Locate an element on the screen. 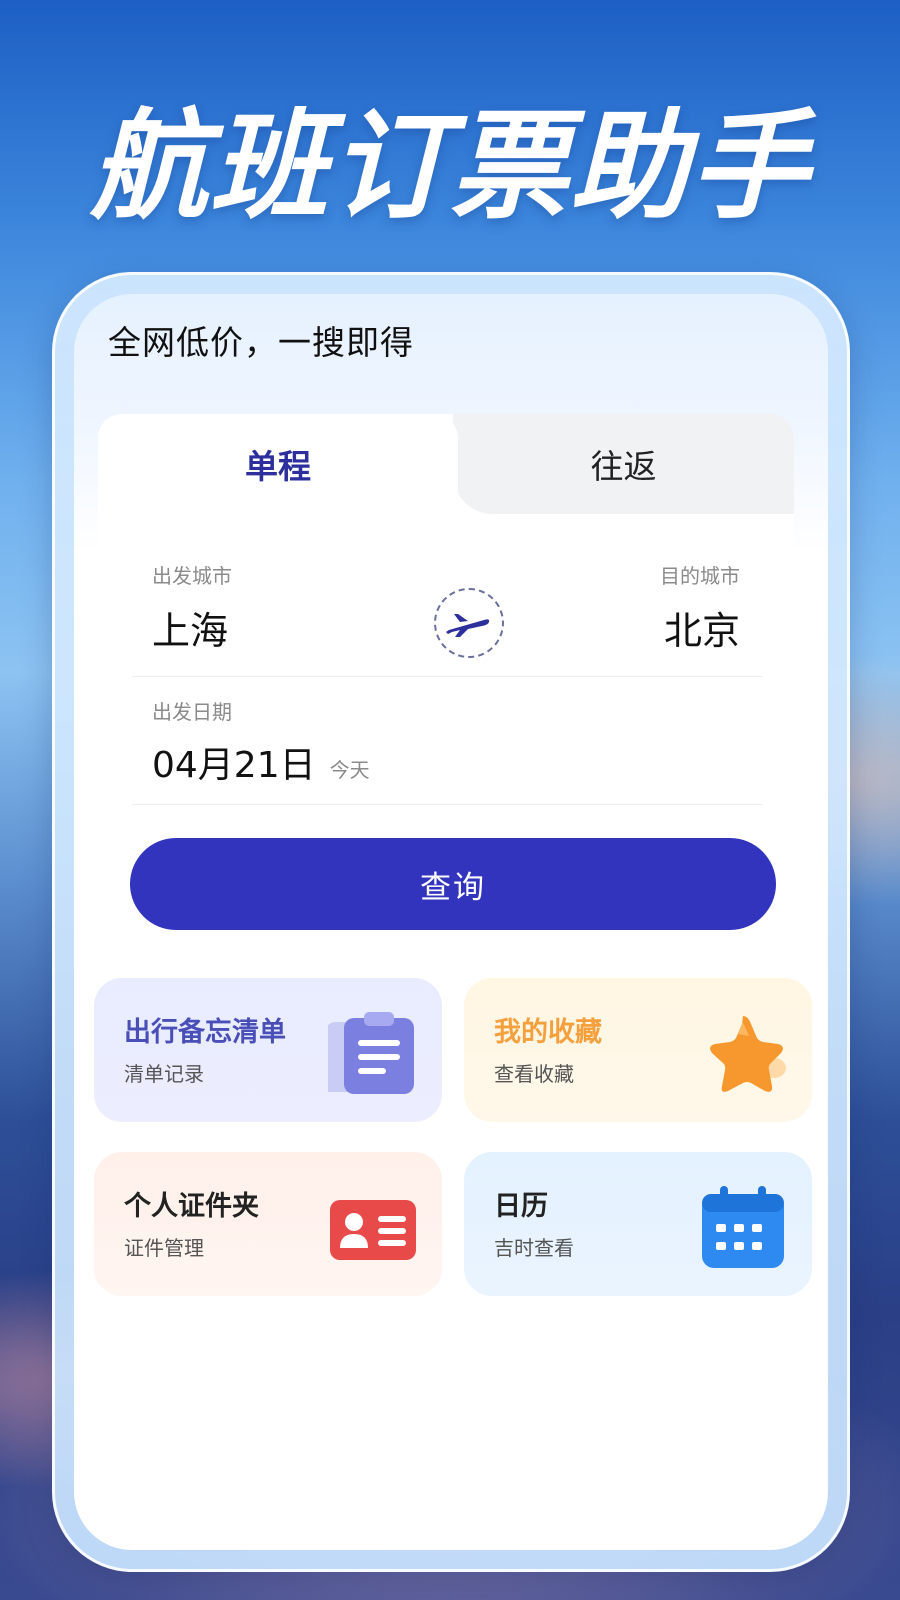  tile-title: 个人证件夹 is located at coordinates (191, 1206).